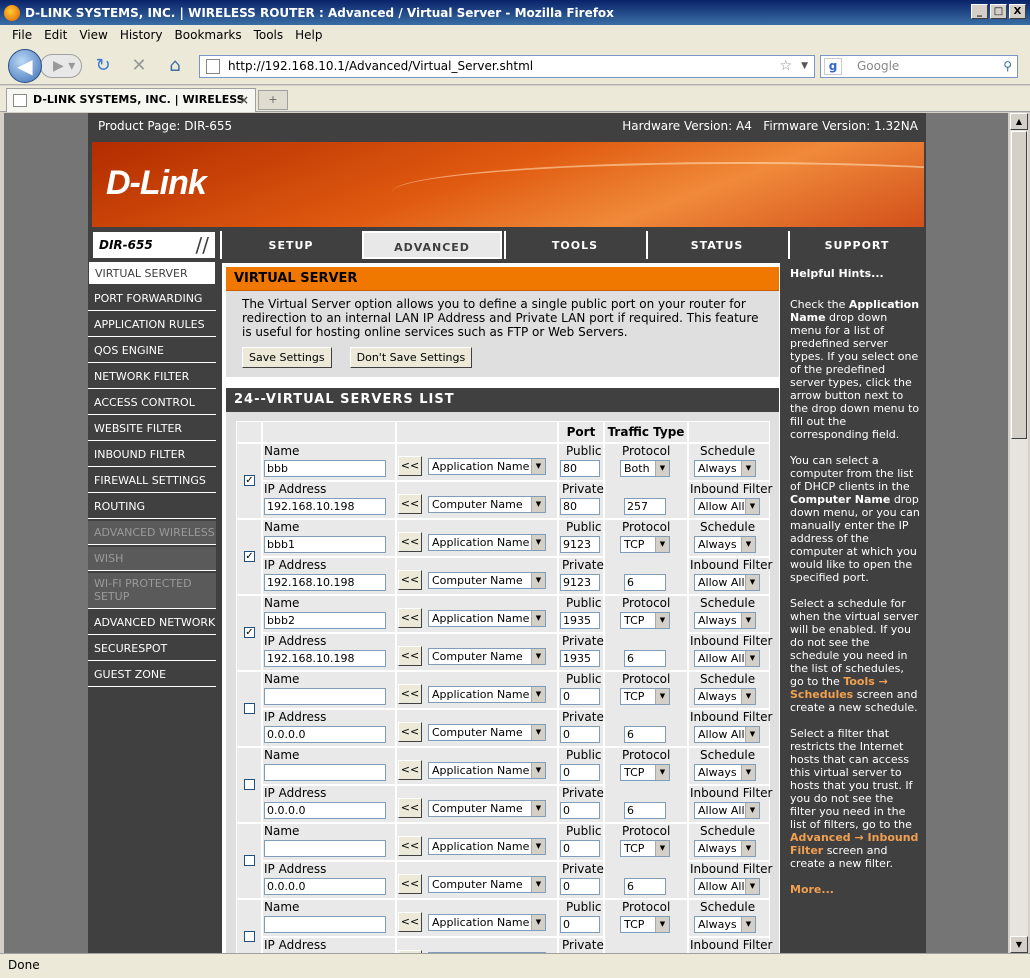  I want to click on vertical-scrollbar: ▲ ▼, so click(1019, 533).